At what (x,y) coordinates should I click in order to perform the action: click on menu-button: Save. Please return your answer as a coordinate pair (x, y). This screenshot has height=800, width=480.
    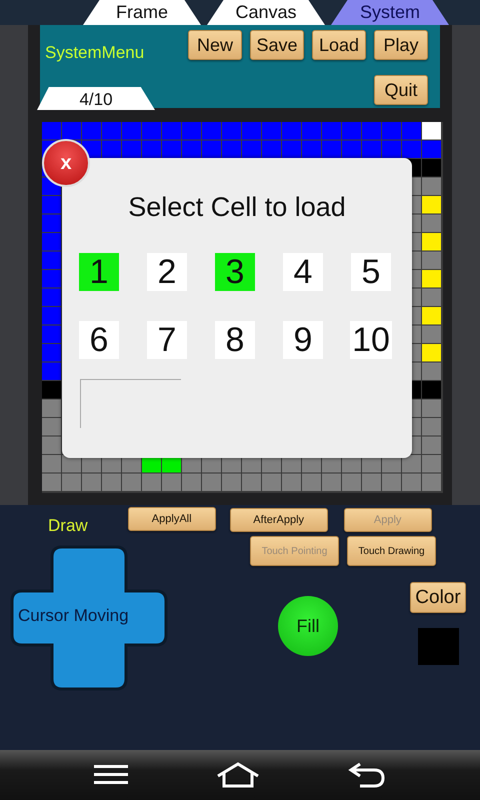
    Looking at the image, I should click on (277, 45).